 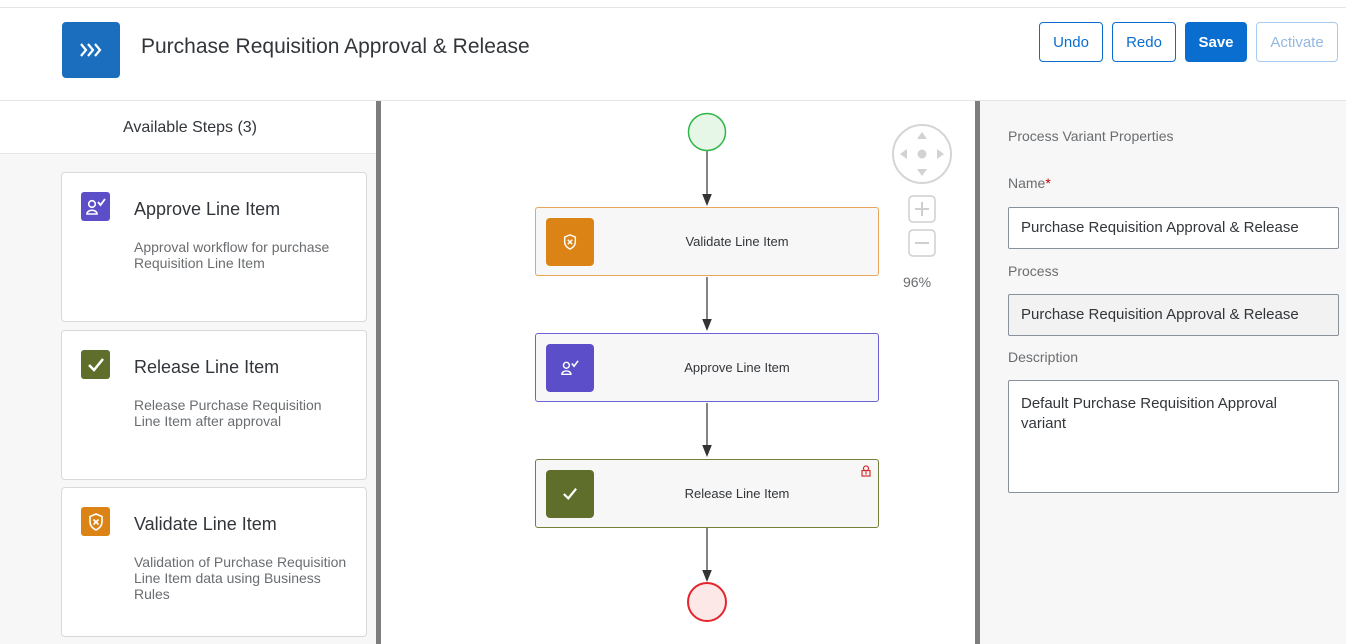 What do you see at coordinates (1297, 42) in the screenshot?
I see `activate-button: Activate` at bounding box center [1297, 42].